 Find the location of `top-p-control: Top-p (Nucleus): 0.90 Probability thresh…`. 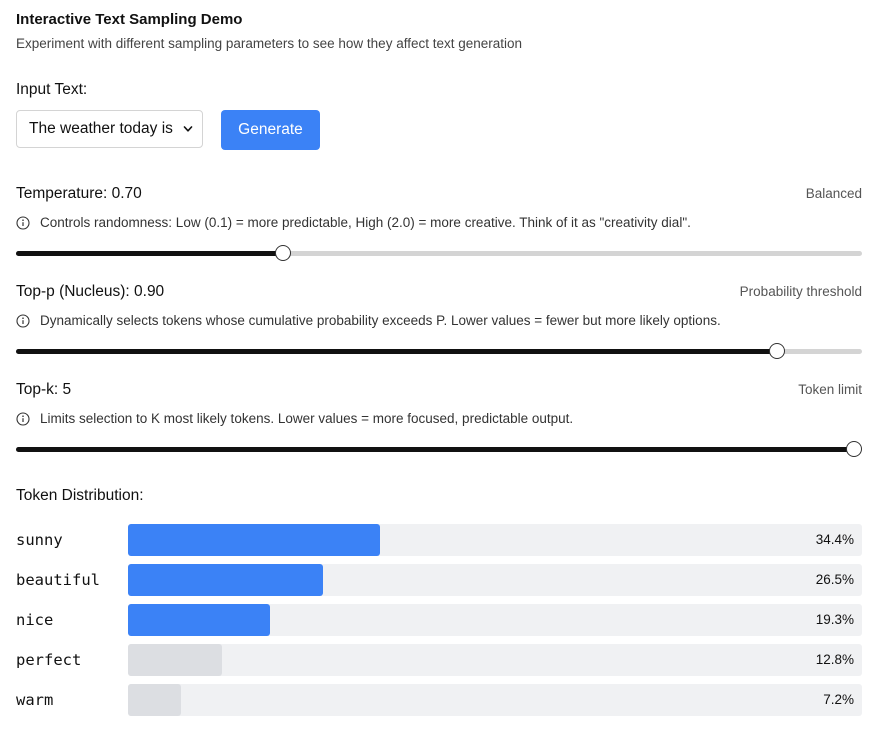

top-p-control: Top-p (Nucleus): 0.90 Probability thresh… is located at coordinates (439, 323).